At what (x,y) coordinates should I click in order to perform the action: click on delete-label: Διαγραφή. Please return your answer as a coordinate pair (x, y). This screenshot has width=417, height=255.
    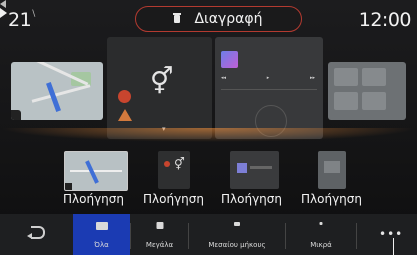
    Looking at the image, I should click on (228, 19).